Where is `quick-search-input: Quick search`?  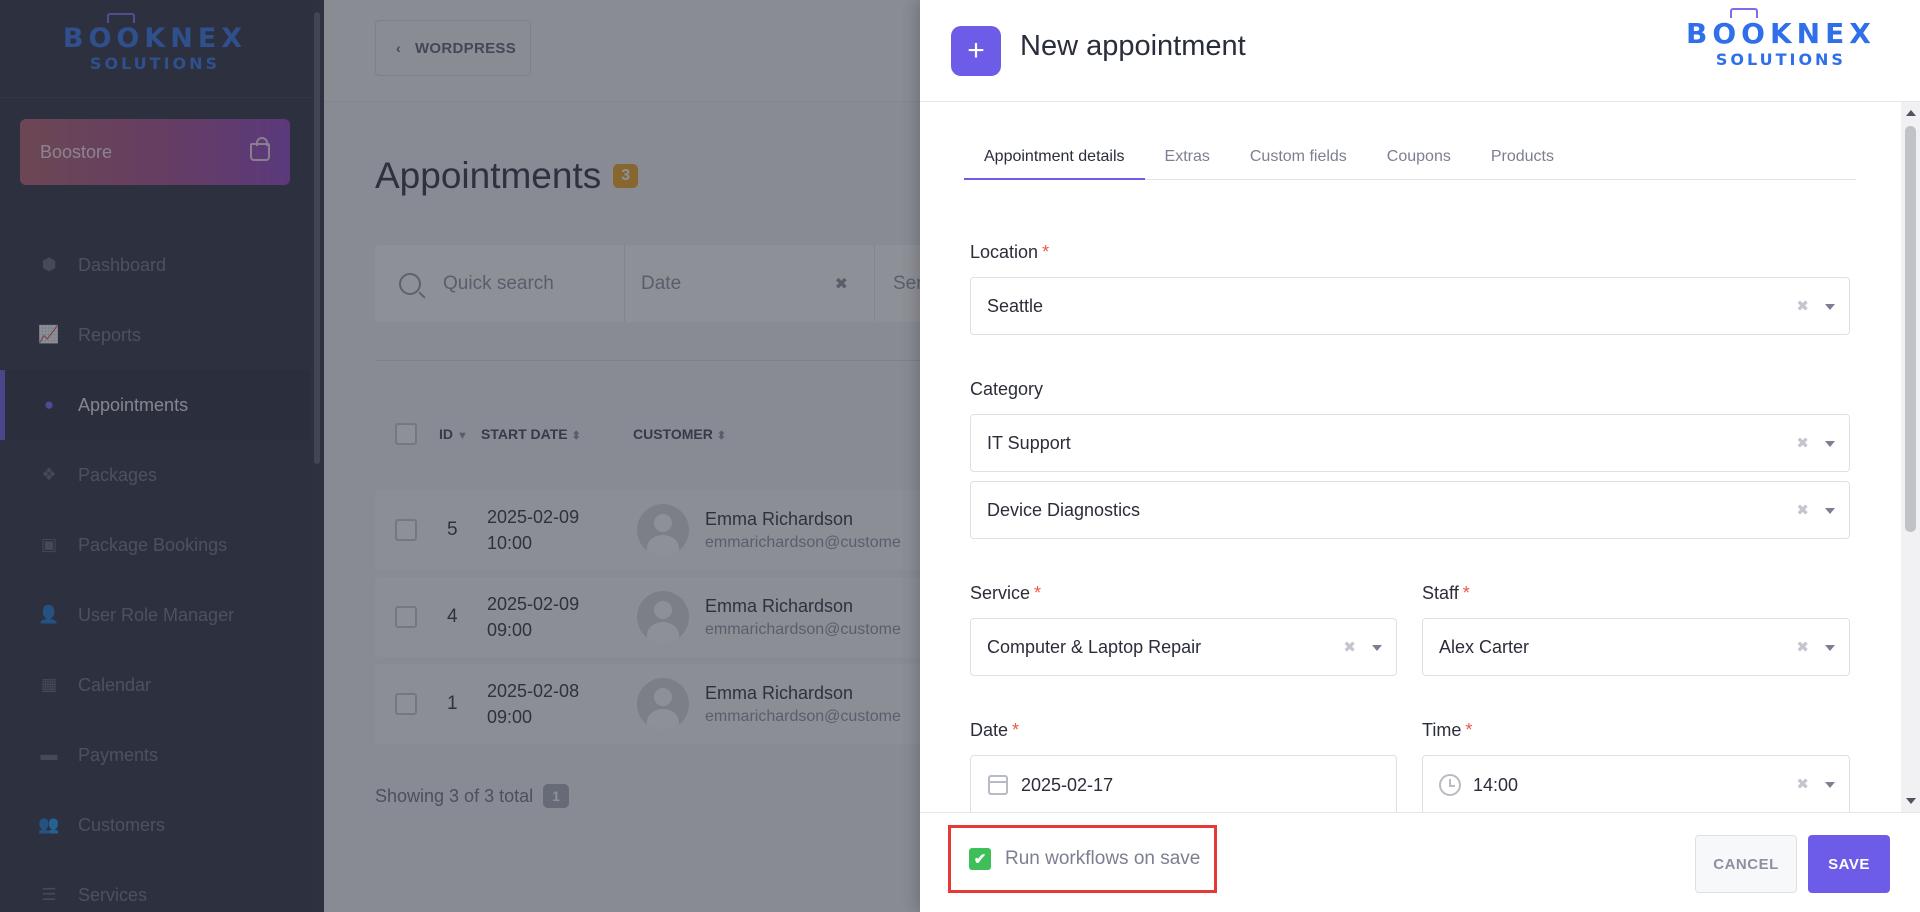
quick-search-input: Quick search is located at coordinates (500, 283).